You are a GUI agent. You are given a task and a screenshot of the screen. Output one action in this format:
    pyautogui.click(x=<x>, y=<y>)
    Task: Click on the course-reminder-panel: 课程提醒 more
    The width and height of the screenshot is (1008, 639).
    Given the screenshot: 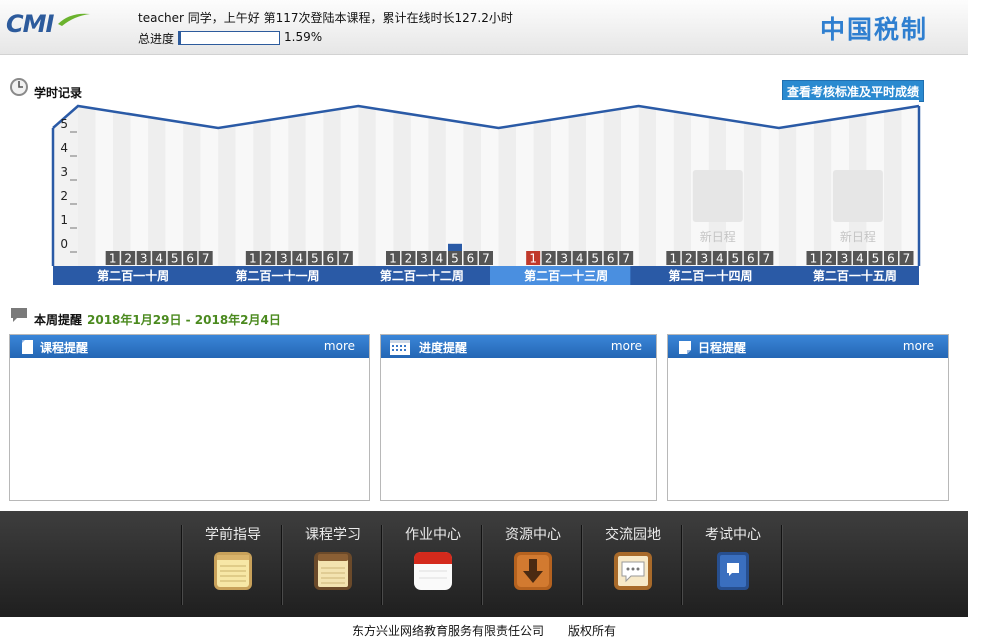 What is the action you would take?
    pyautogui.click(x=189, y=417)
    